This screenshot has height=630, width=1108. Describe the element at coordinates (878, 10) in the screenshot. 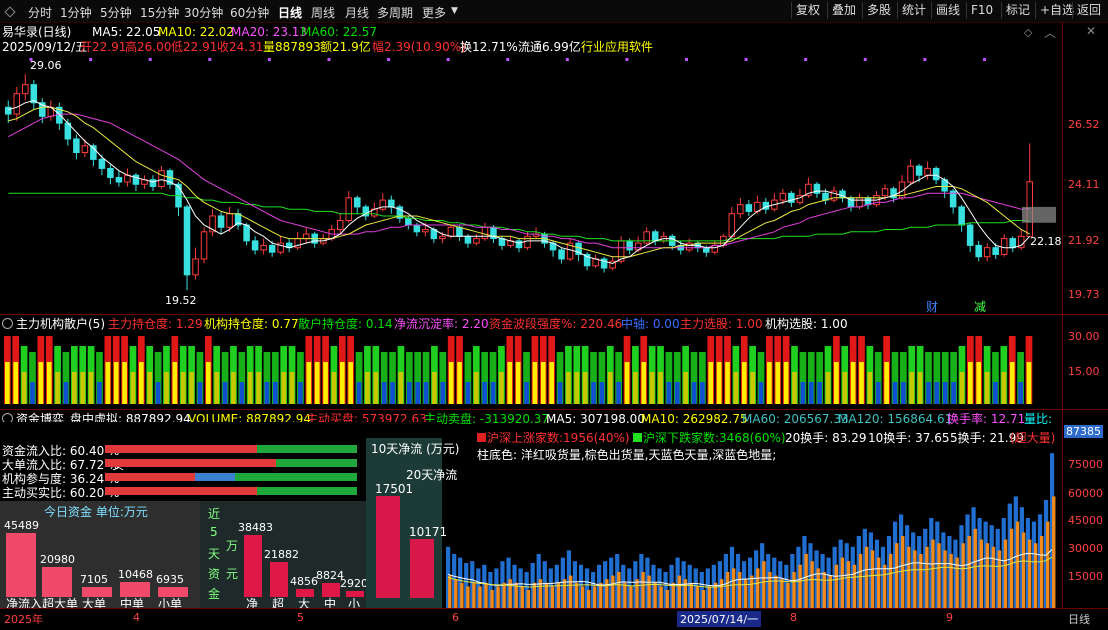

I see `multi-stock-button: 多股` at that location.